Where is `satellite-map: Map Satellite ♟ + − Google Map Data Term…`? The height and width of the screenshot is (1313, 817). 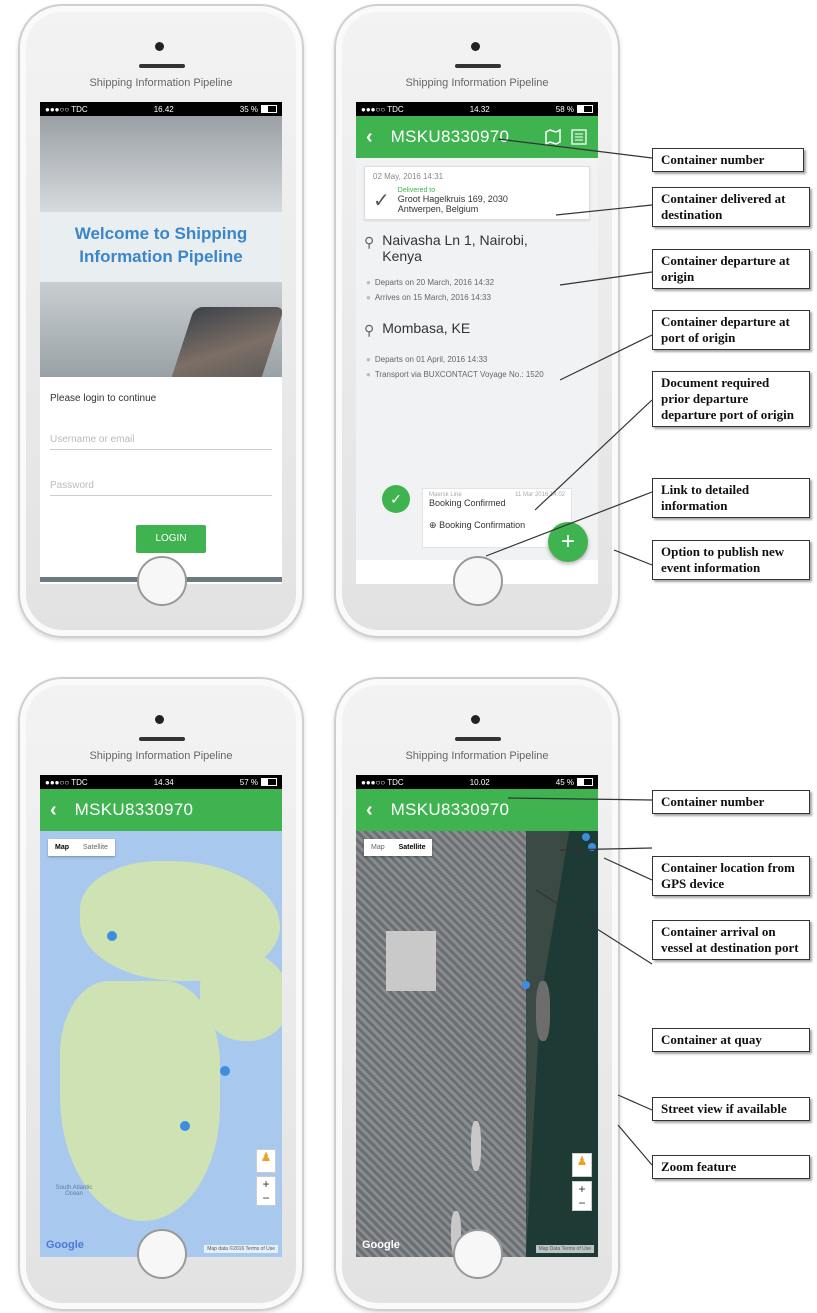
satellite-map: Map Satellite ♟ + − Google Map Data Term… is located at coordinates (477, 1044).